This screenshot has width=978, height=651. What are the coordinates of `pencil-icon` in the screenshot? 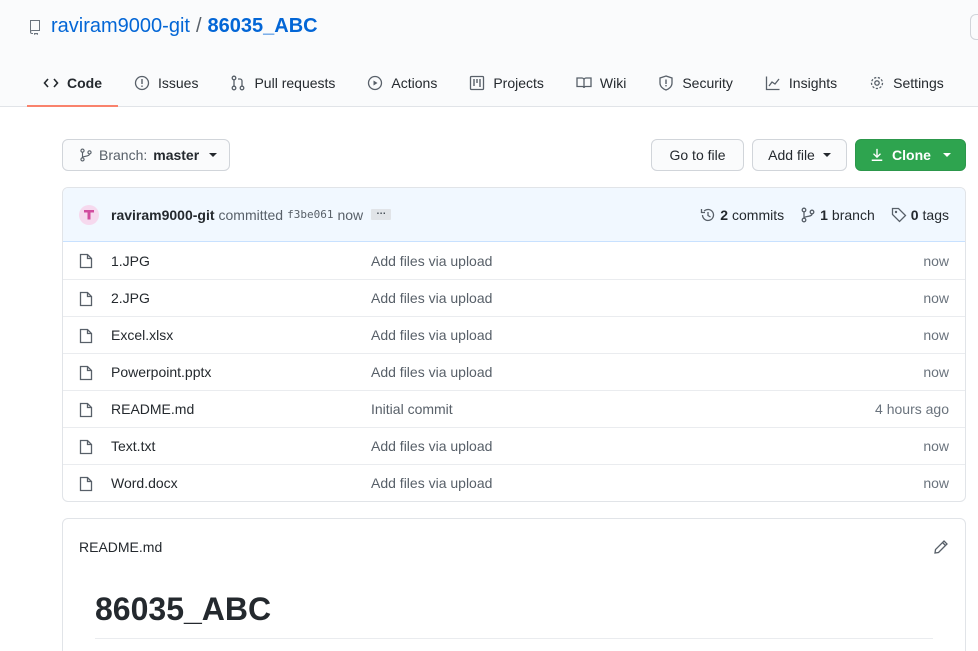 It's located at (941, 547).